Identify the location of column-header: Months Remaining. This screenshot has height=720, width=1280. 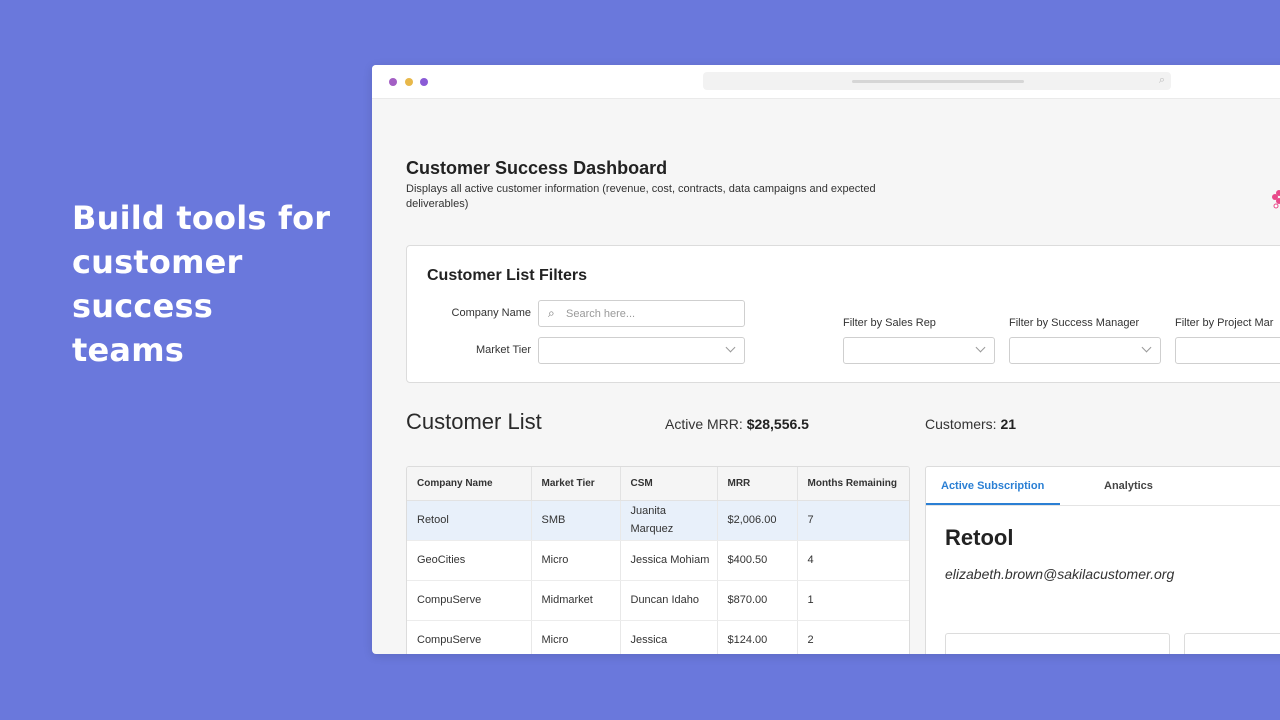
(853, 484).